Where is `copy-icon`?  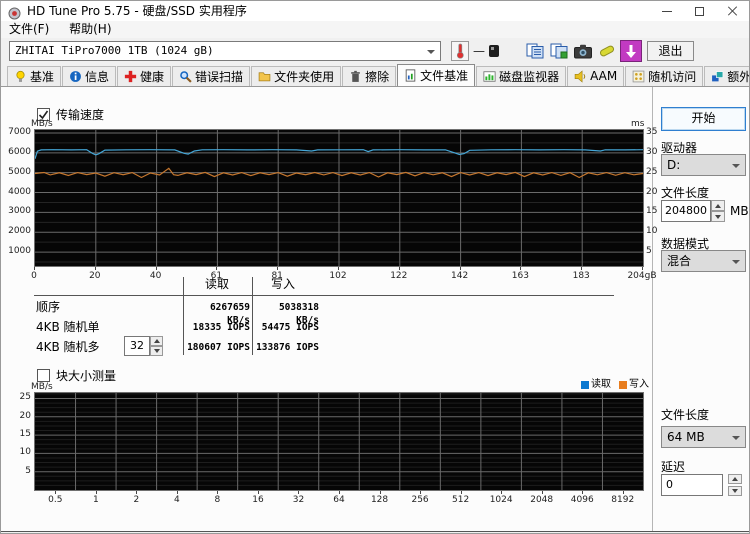
copy-icon is located at coordinates (535, 51).